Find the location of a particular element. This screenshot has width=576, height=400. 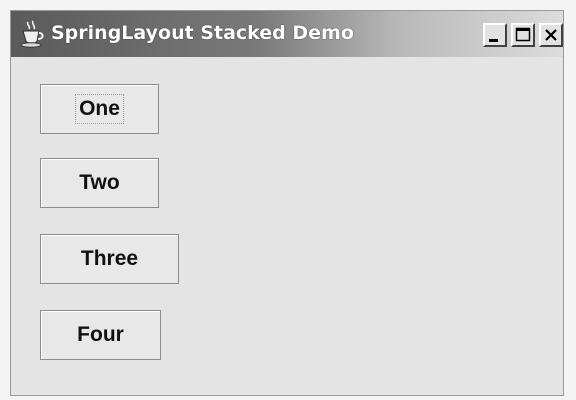

button-two: Two is located at coordinates (99, 183).